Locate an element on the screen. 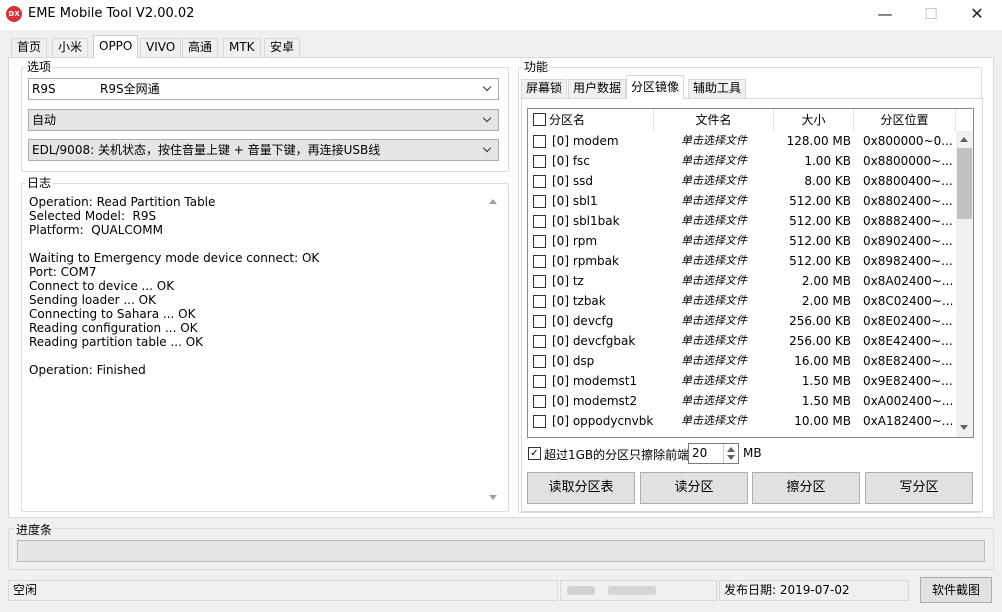 The height and width of the screenshot is (612, 1002). column-header-size: 大小 is located at coordinates (814, 120).